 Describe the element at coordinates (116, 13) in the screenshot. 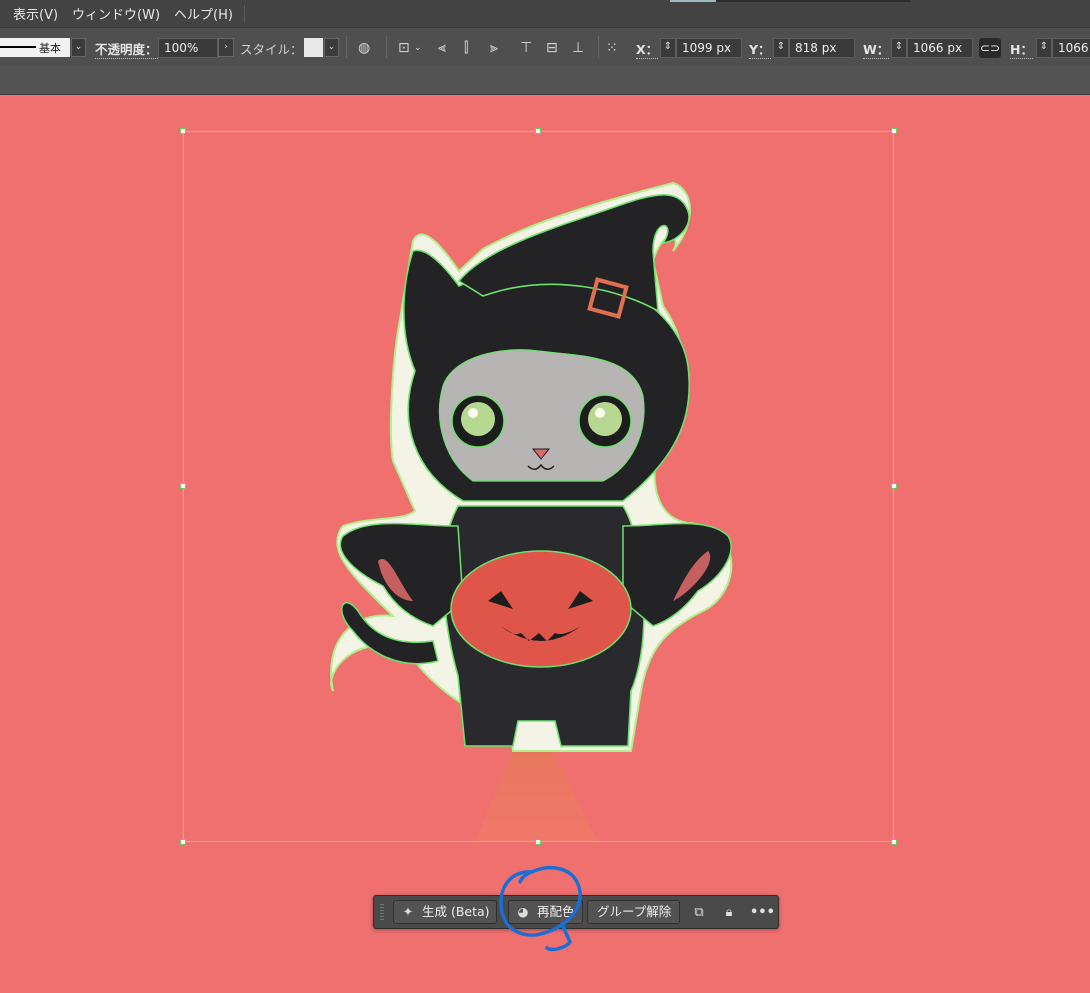

I see `menu-window: ウィンドウ(W)` at that location.